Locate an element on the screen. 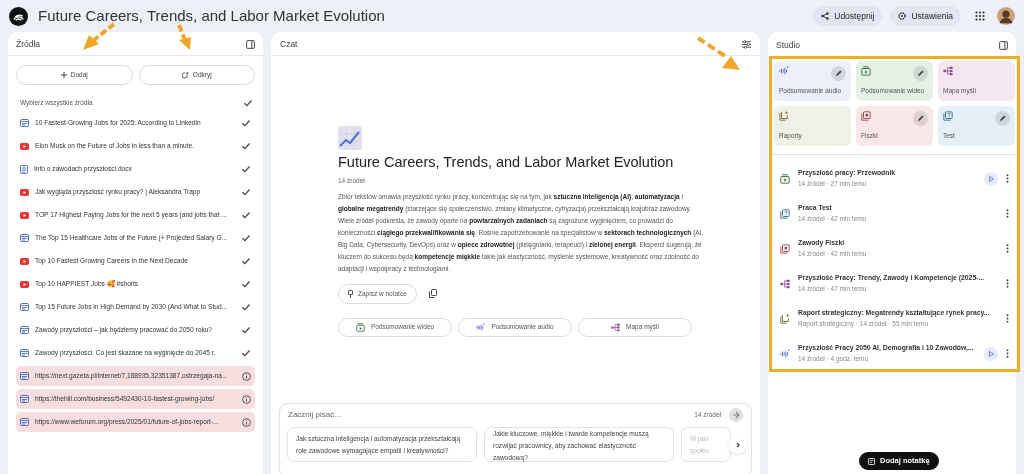 This screenshot has height=474, width=1024. arrow-icon is located at coordinates (736, 415).